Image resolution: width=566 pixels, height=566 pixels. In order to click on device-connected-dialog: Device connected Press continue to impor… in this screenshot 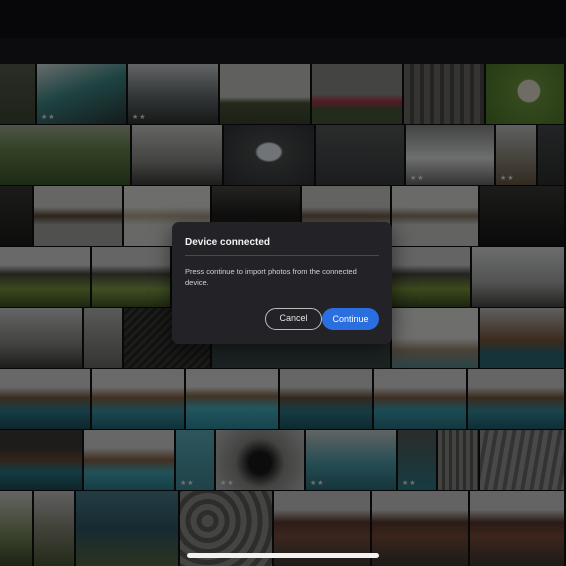, I will do `click(282, 283)`.